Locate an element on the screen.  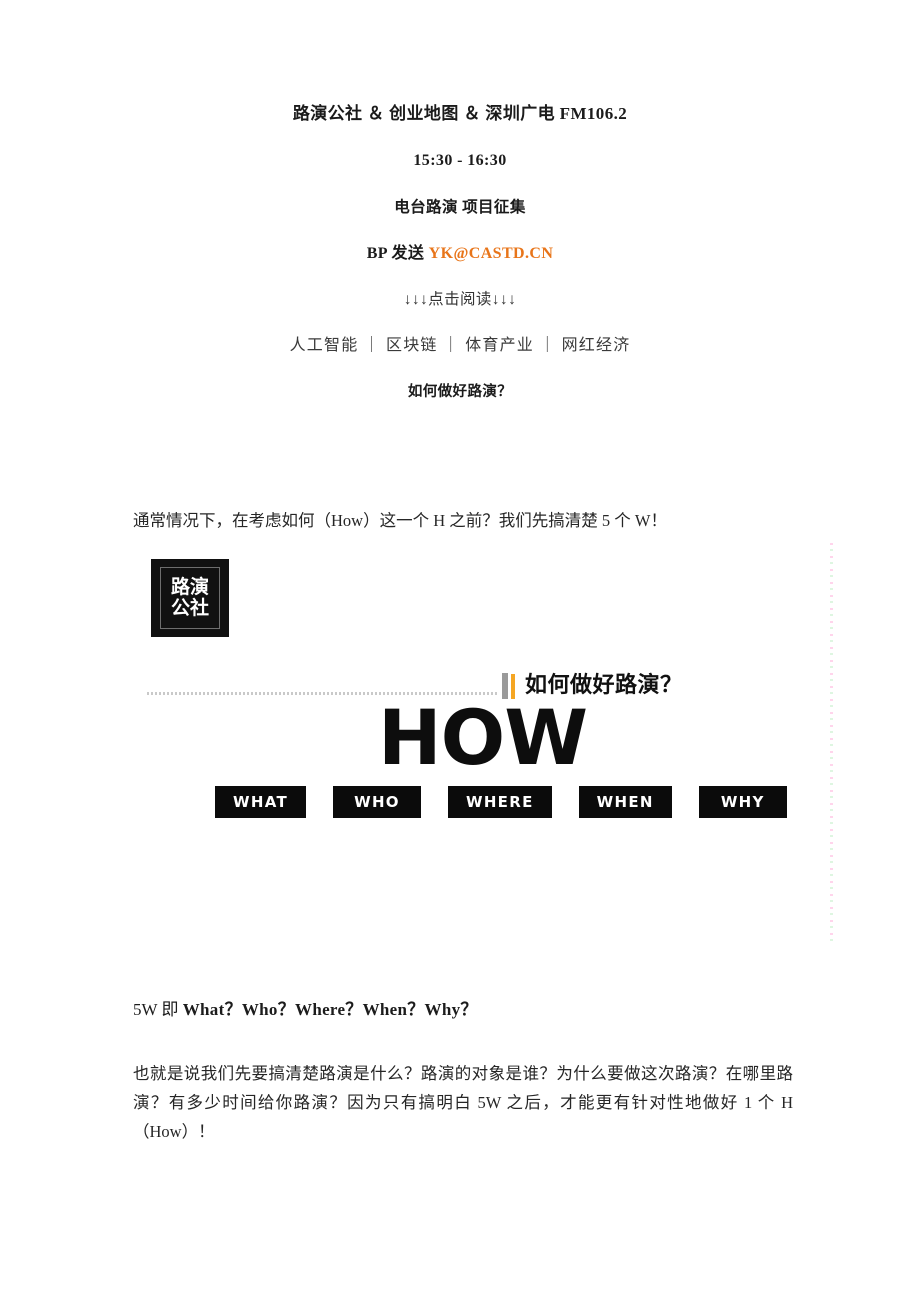
logo-text-line-1: 路演 is located at coordinates (189, 587).